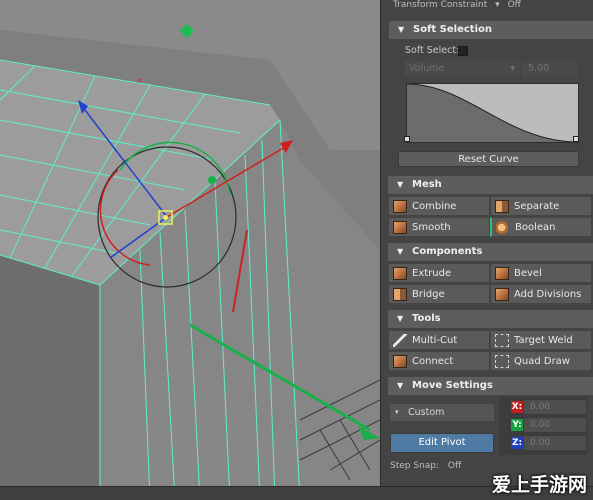  Describe the element at coordinates (502, 294) in the screenshot. I see `add-divisions-icon` at that location.